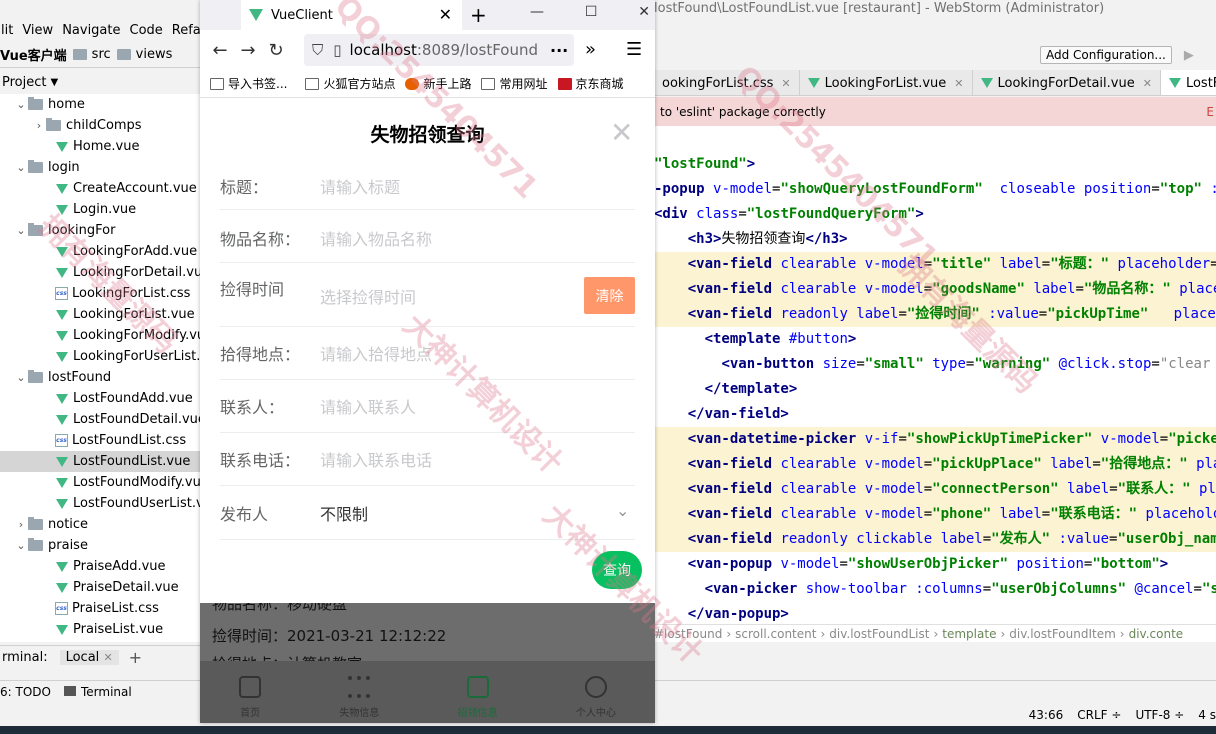 Image resolution: width=1216 pixels, height=734 pixels. What do you see at coordinates (439, 50) in the screenshot?
I see `url-bar: ⛉ ▯ localhost:8089/lostFound` at bounding box center [439, 50].